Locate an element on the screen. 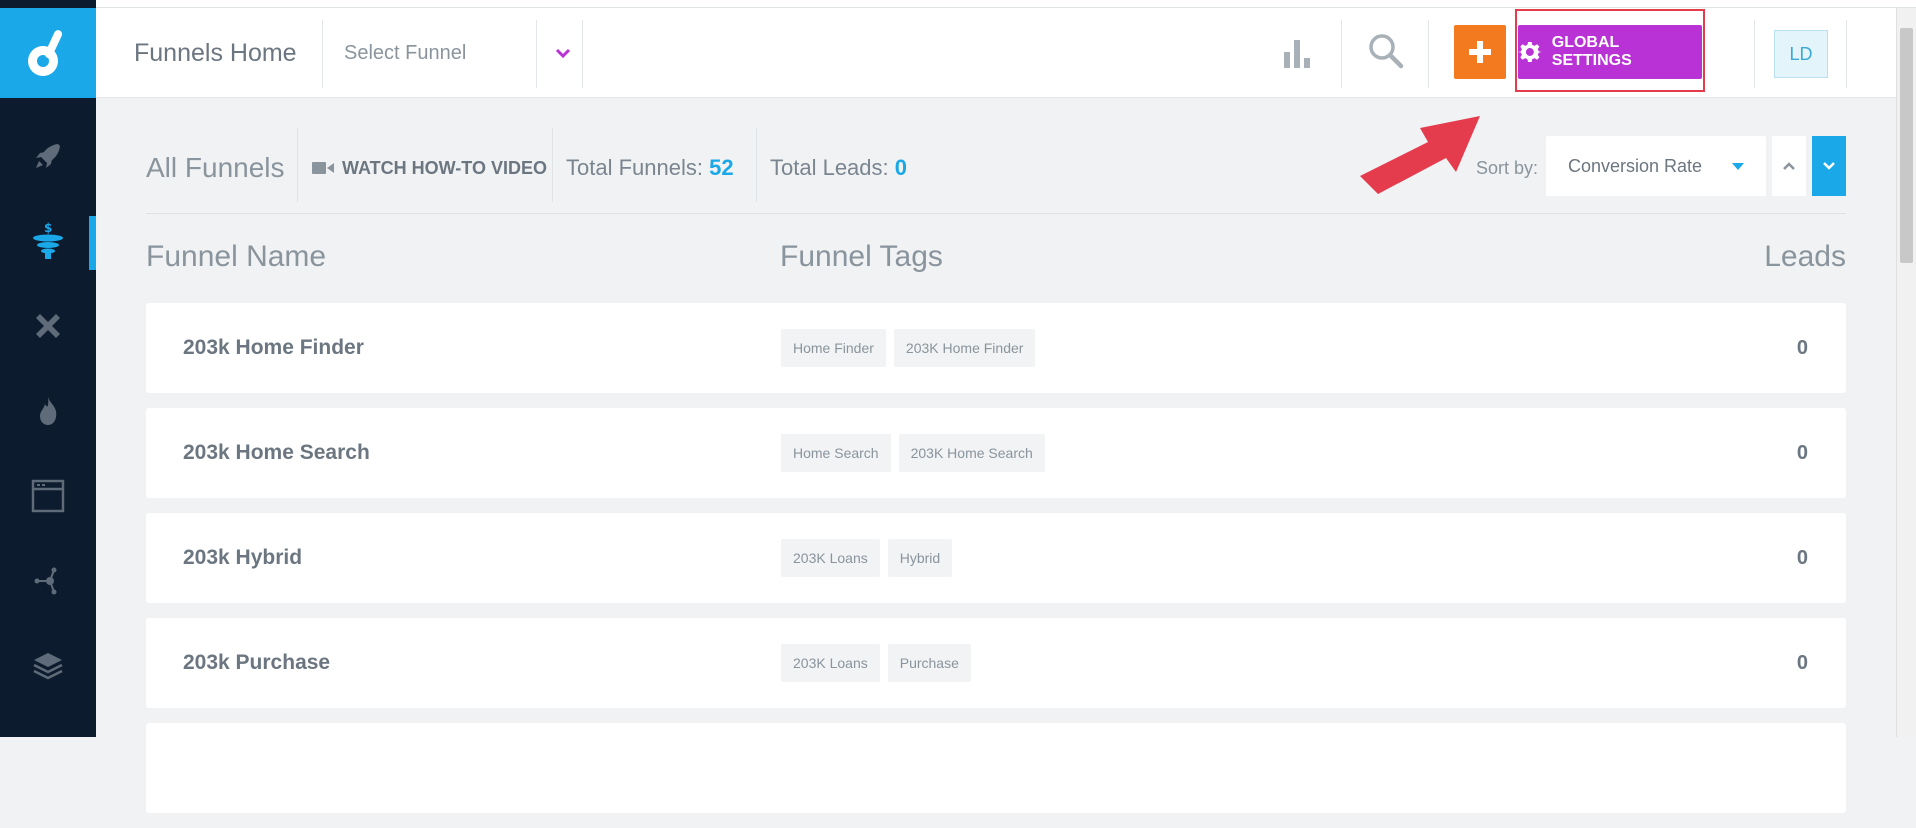  bar-chart-icon is located at coordinates (1297, 54).